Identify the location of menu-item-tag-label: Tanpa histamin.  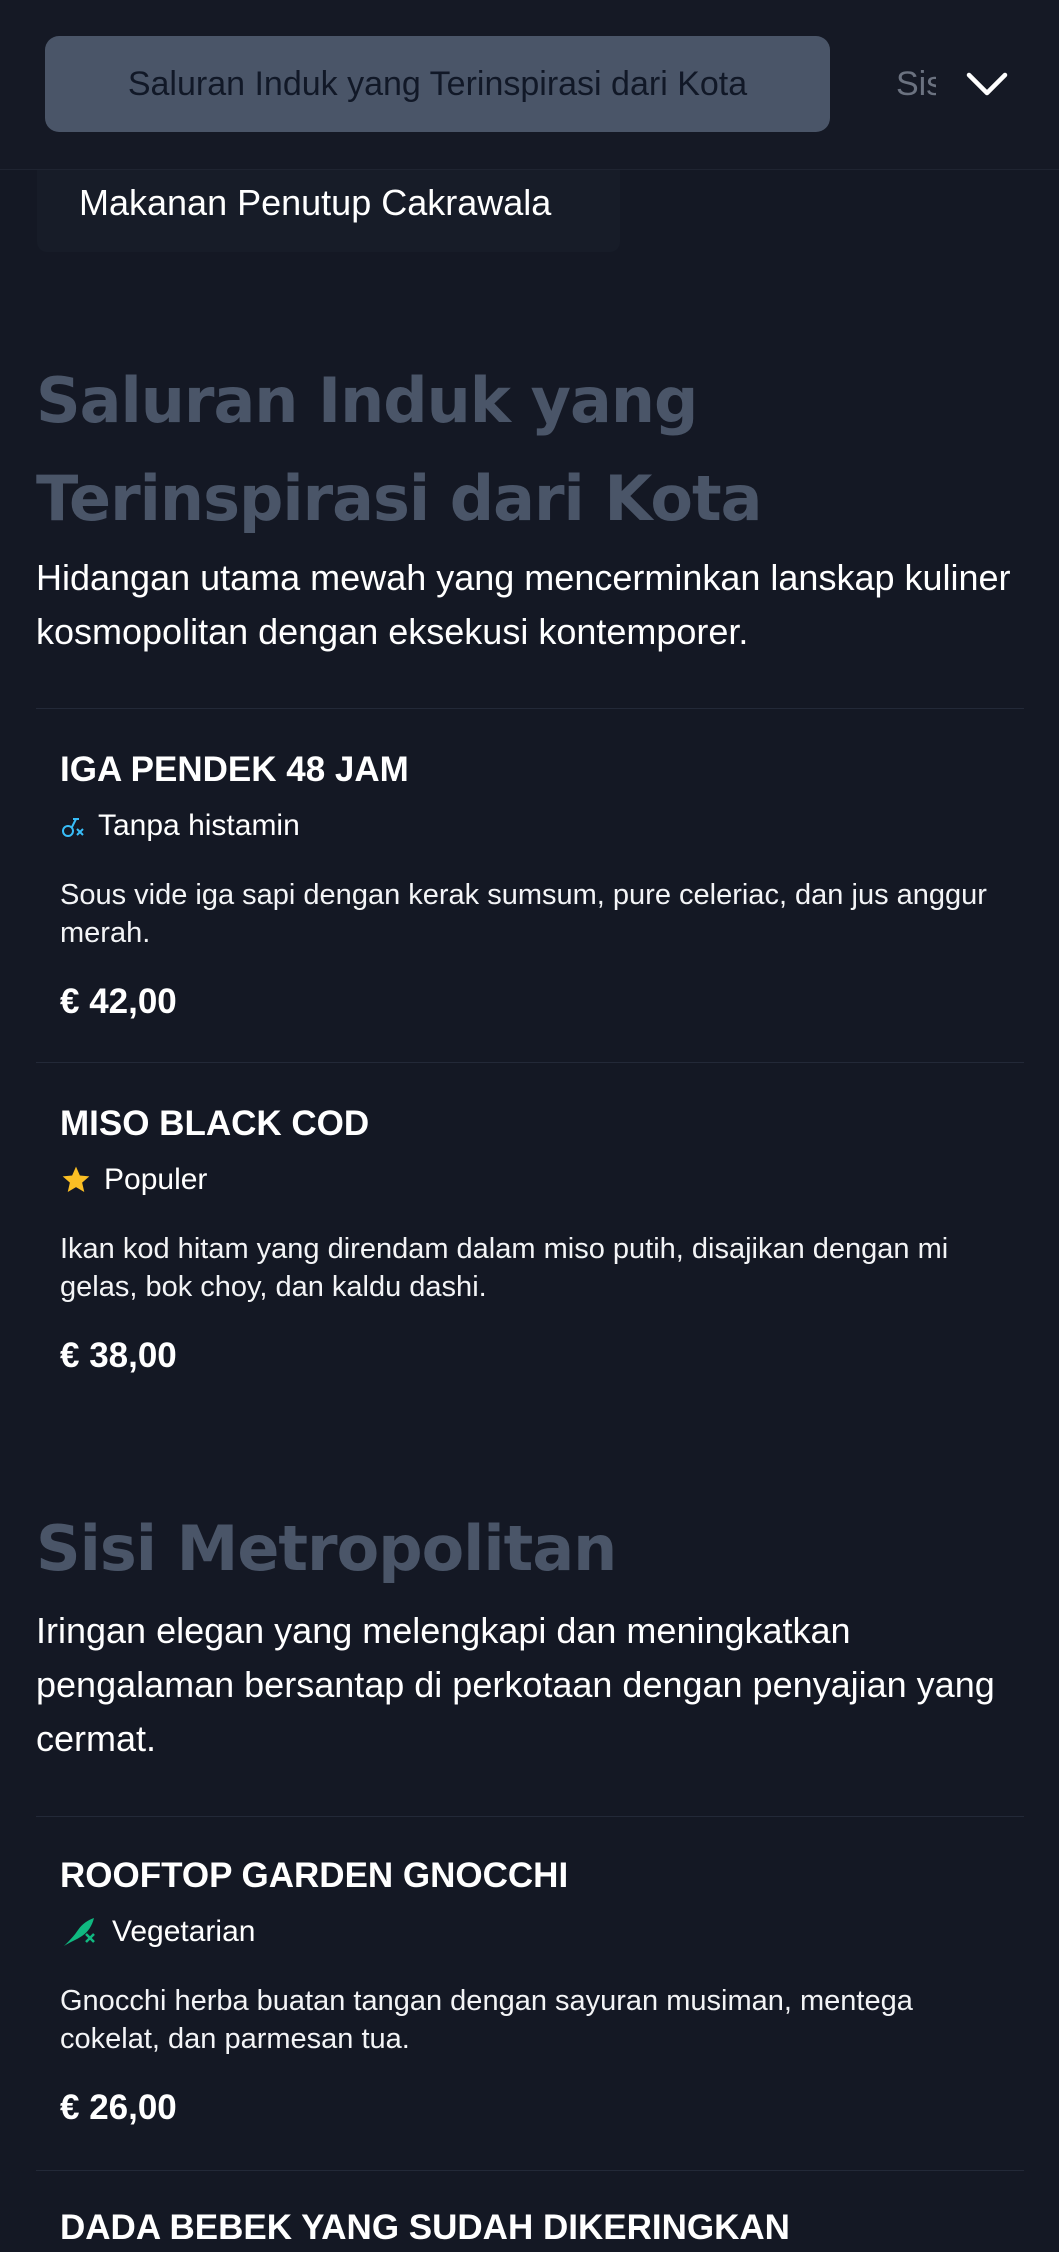
(199, 825).